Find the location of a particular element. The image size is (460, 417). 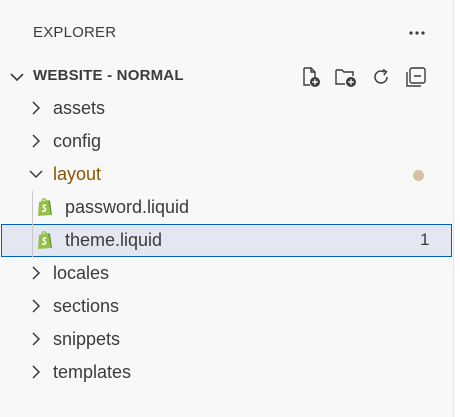

collapse-all-button is located at coordinates (416, 77).